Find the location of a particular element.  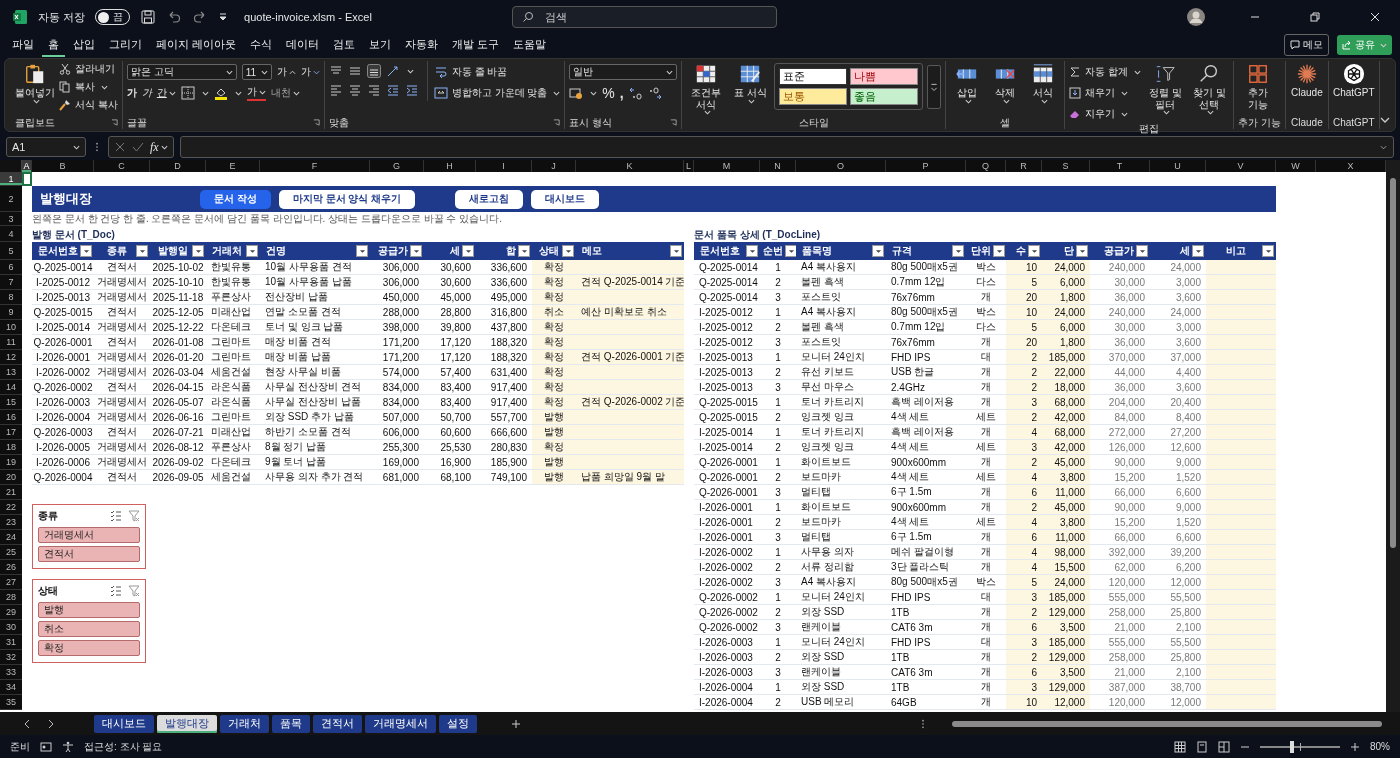

delete-cells-button: 삭제 is located at coordinates (1005, 82).